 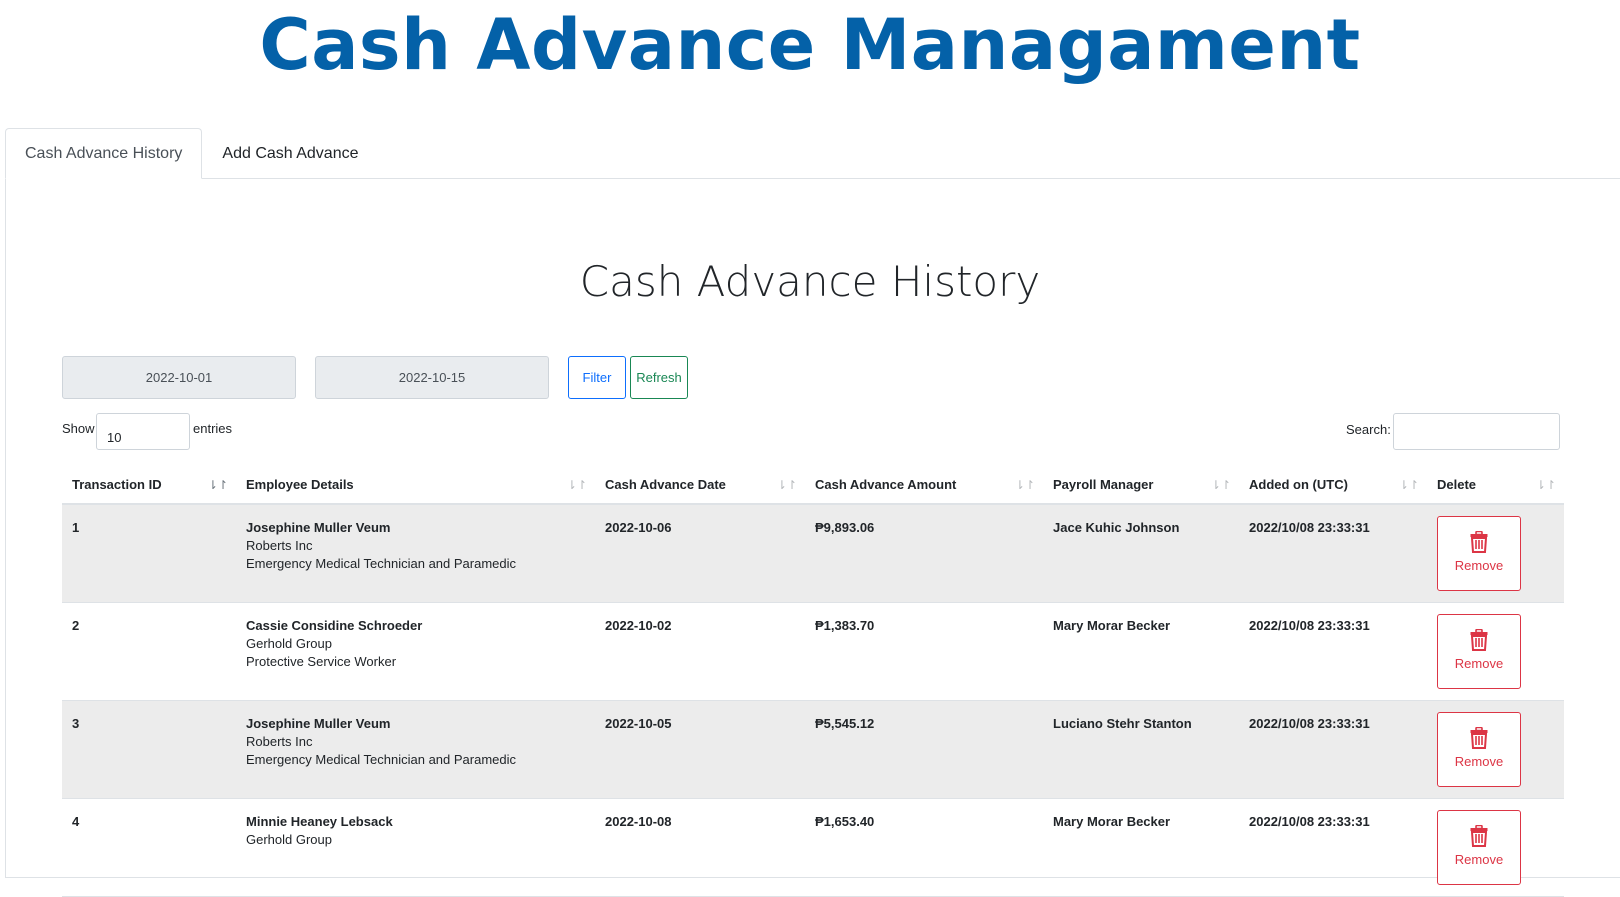 I want to click on transaction-id-cell: 1, so click(x=149, y=553).